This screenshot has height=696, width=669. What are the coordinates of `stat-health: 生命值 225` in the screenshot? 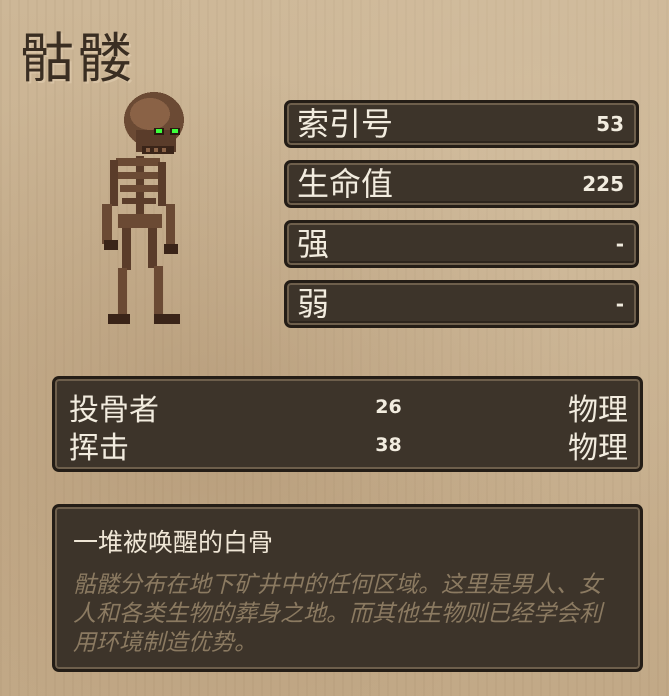 It's located at (461, 184).